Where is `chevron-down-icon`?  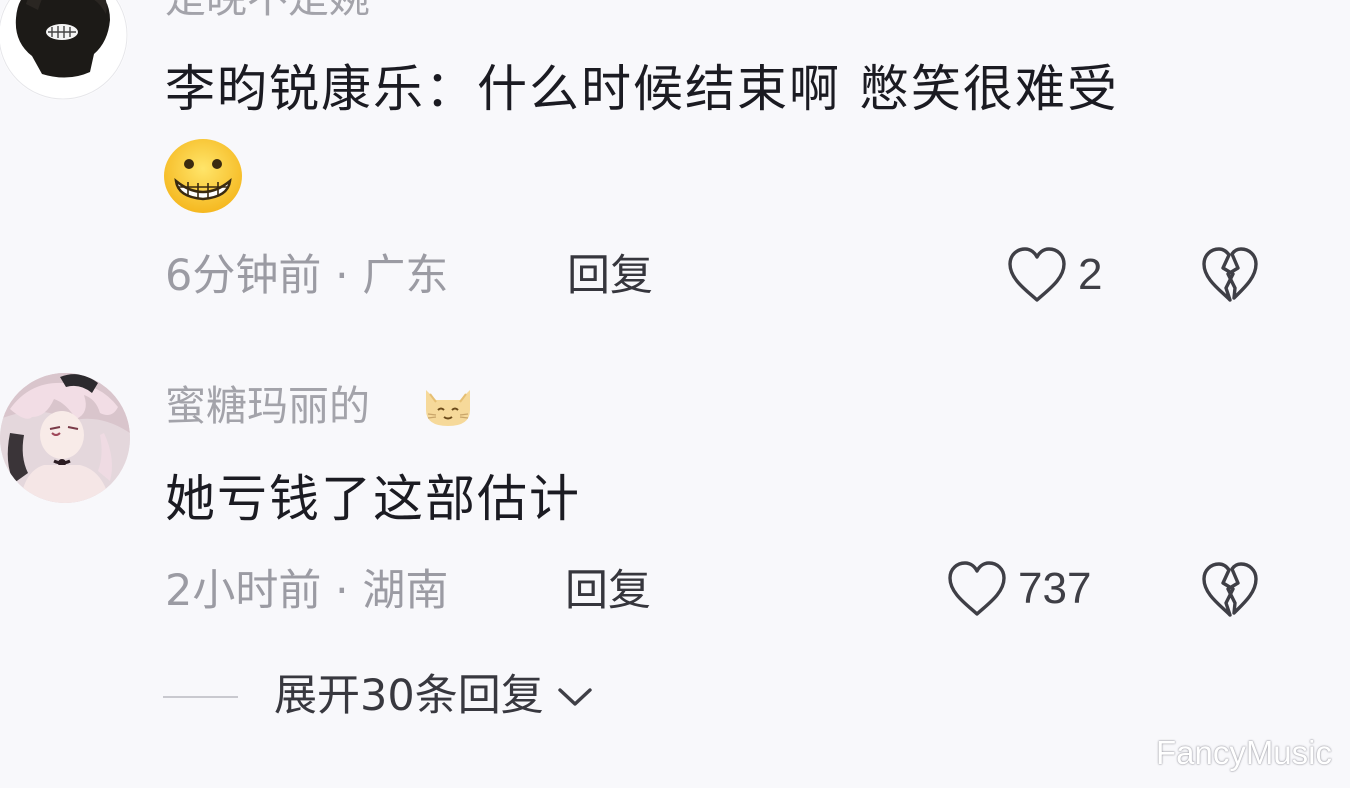 chevron-down-icon is located at coordinates (575, 696).